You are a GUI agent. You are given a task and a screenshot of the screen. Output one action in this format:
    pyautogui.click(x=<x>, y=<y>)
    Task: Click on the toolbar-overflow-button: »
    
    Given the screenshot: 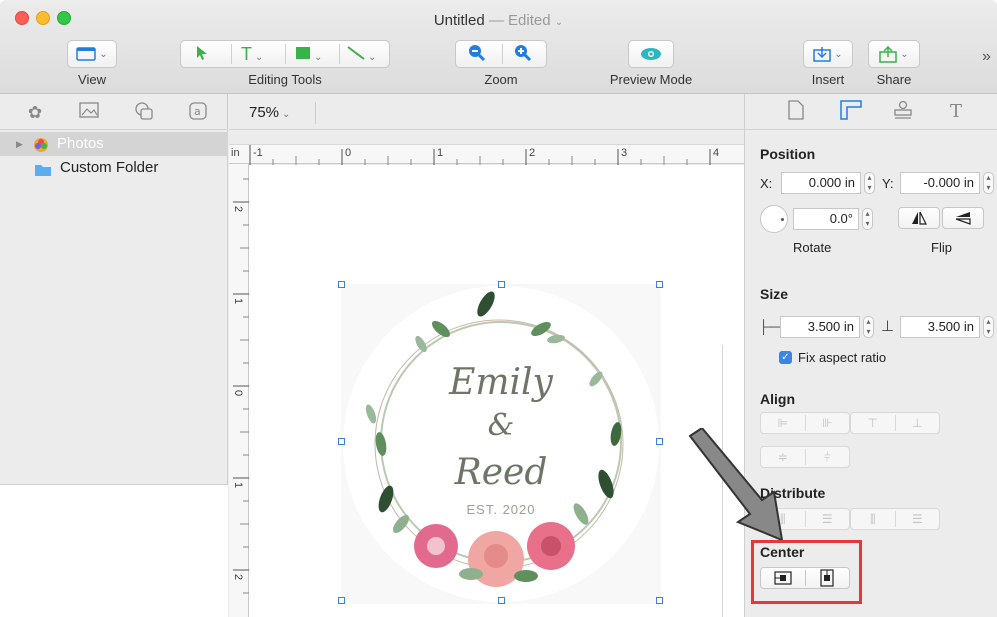 What is the action you would take?
    pyautogui.click(x=986, y=57)
    